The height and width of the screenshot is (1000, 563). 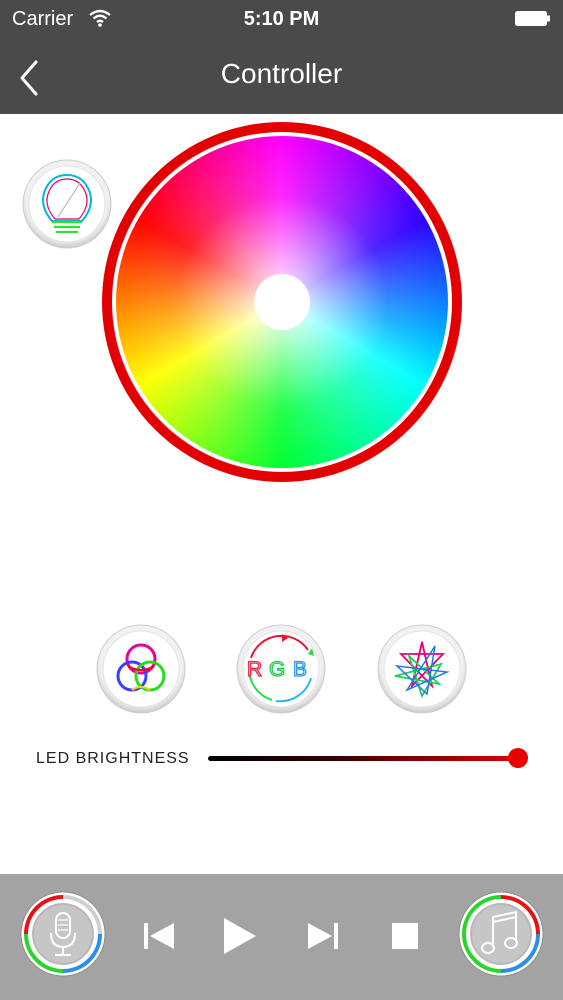 What do you see at coordinates (532, 18) in the screenshot?
I see `battery-icon` at bounding box center [532, 18].